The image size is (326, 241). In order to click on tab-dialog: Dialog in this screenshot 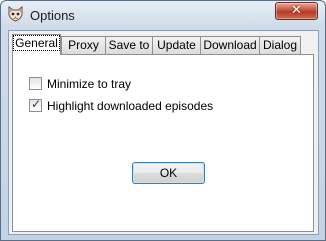, I will do `click(280, 45)`.